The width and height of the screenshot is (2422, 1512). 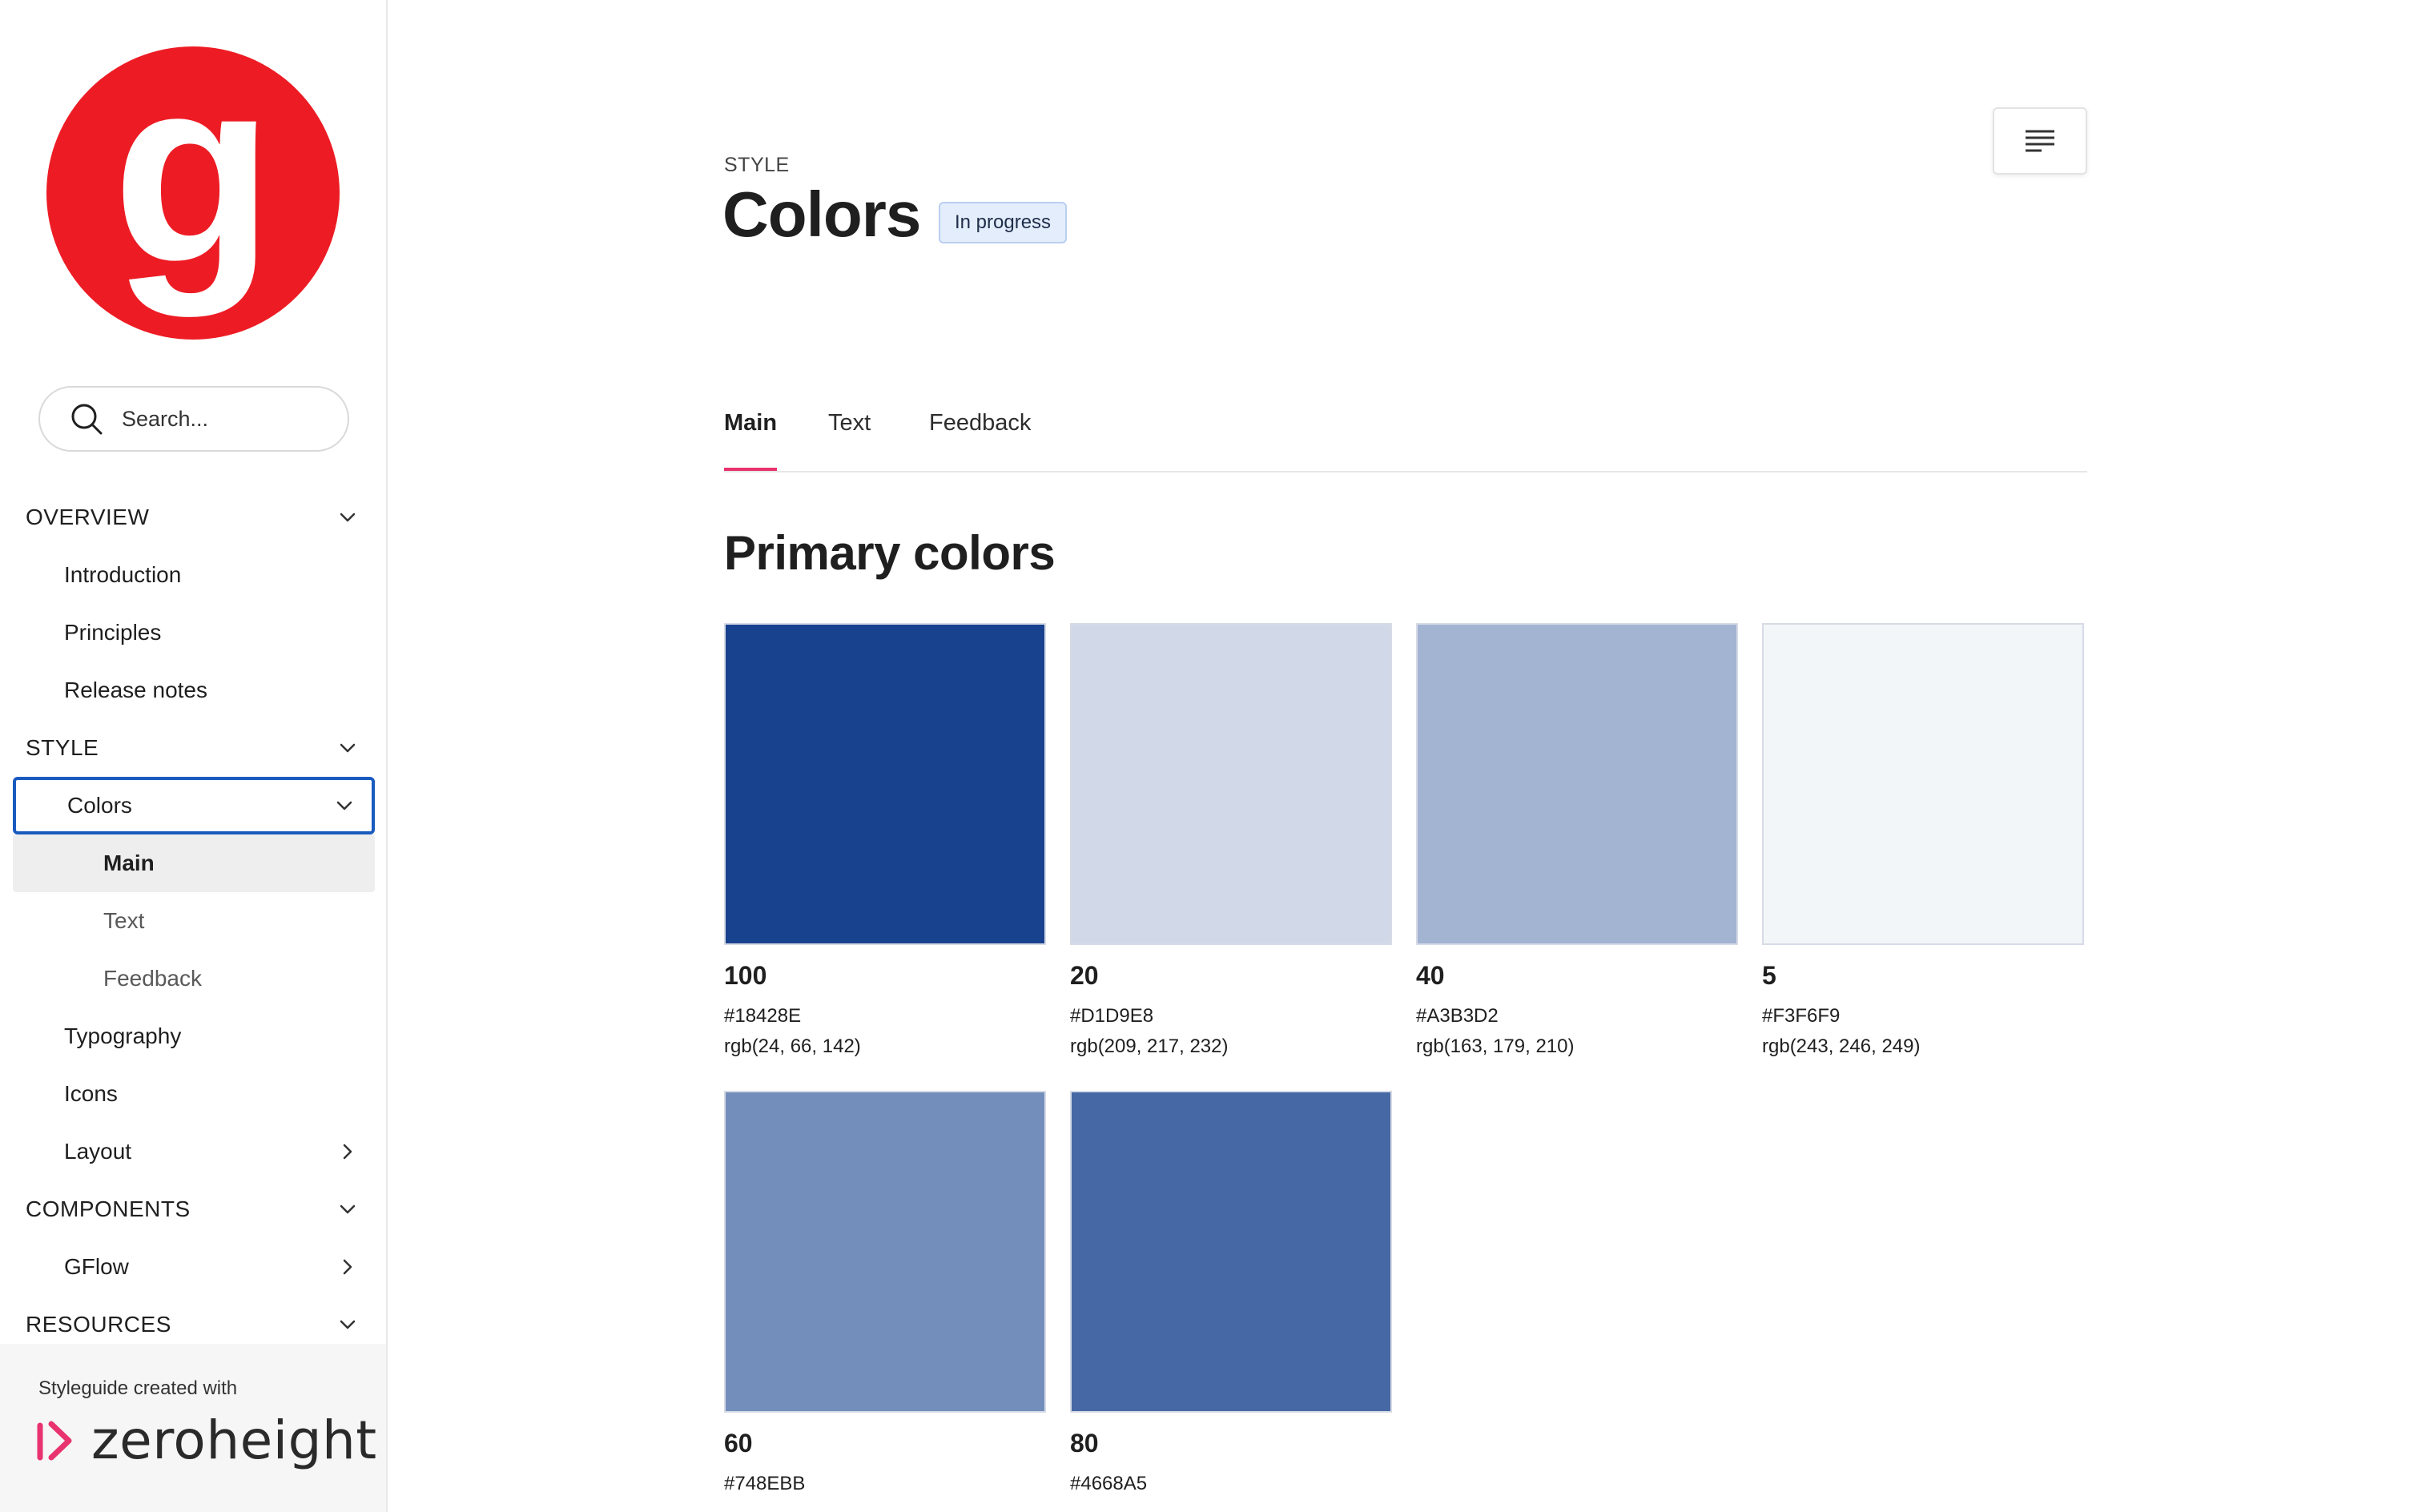 What do you see at coordinates (980, 423) in the screenshot?
I see `tab-feedback: Feedback` at bounding box center [980, 423].